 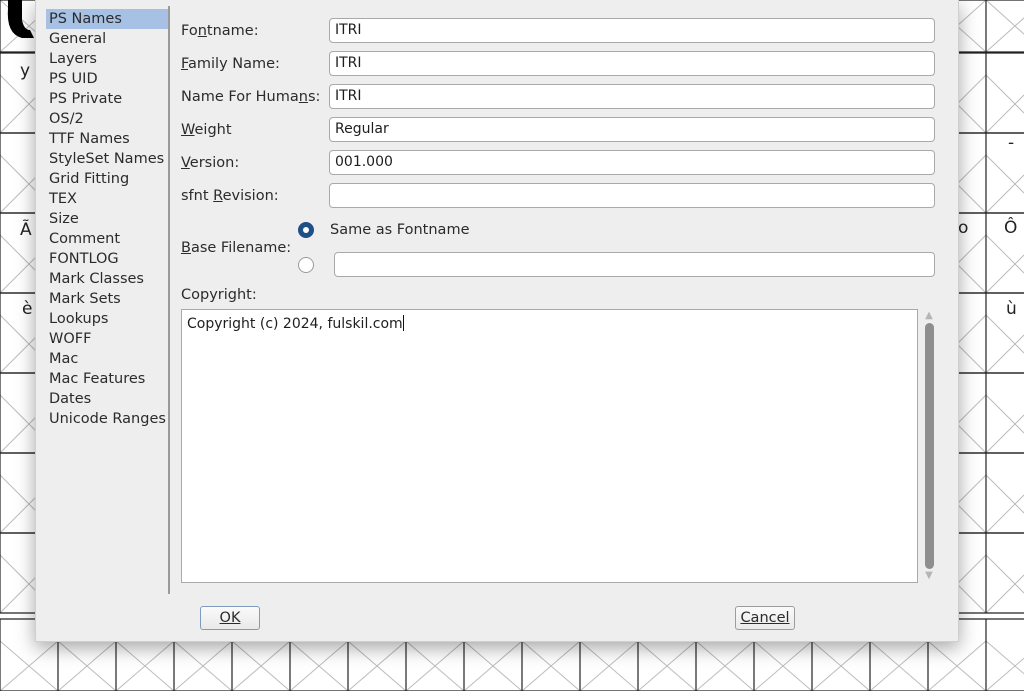 What do you see at coordinates (108, 119) in the screenshot?
I see `sidebar-item-os-2: OS/2` at bounding box center [108, 119].